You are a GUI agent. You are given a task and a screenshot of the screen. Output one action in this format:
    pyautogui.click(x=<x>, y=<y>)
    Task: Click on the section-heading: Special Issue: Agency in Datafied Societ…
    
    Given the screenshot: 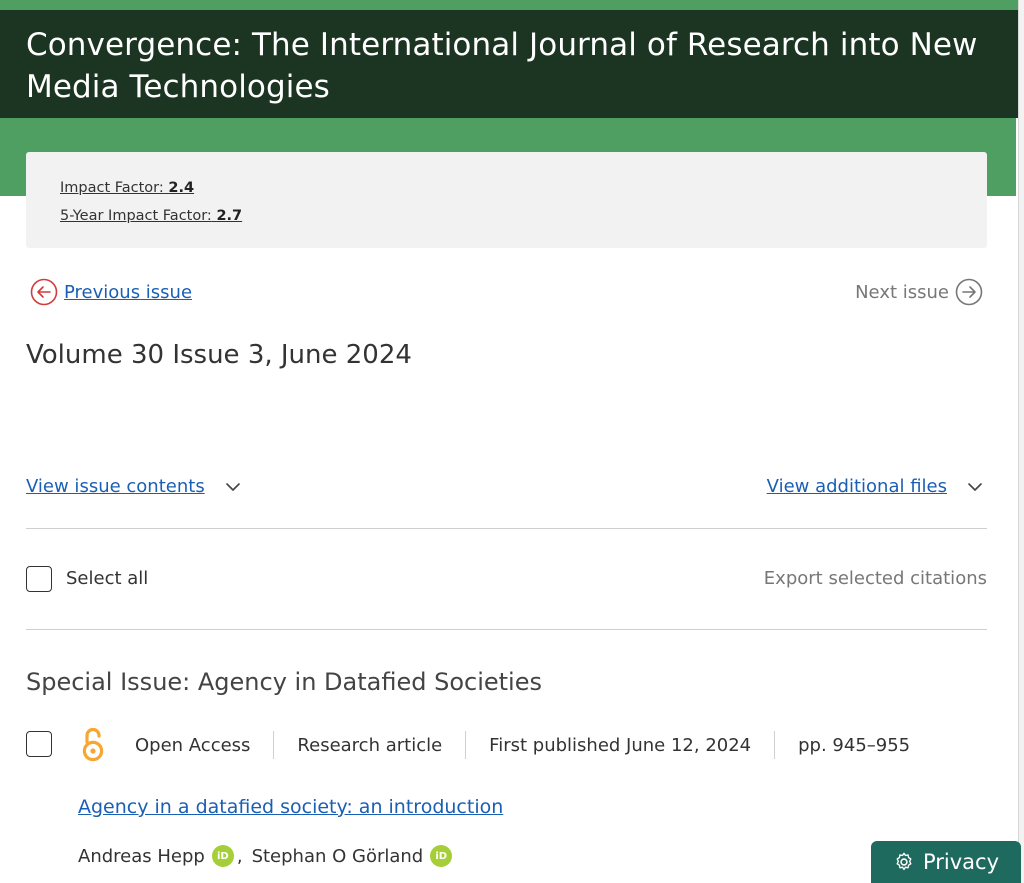 What is the action you would take?
    pyautogui.click(x=284, y=682)
    